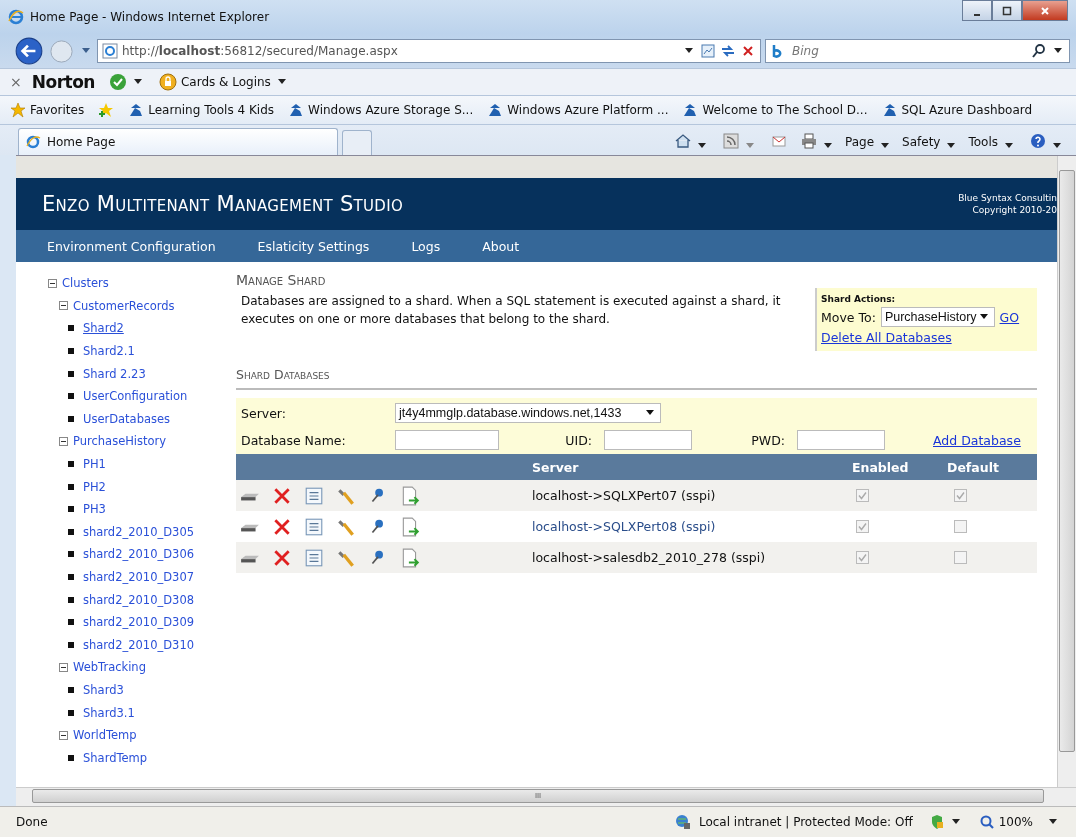 This screenshot has height=837, width=1076. I want to click on search-field: Bing, so click(908, 51).